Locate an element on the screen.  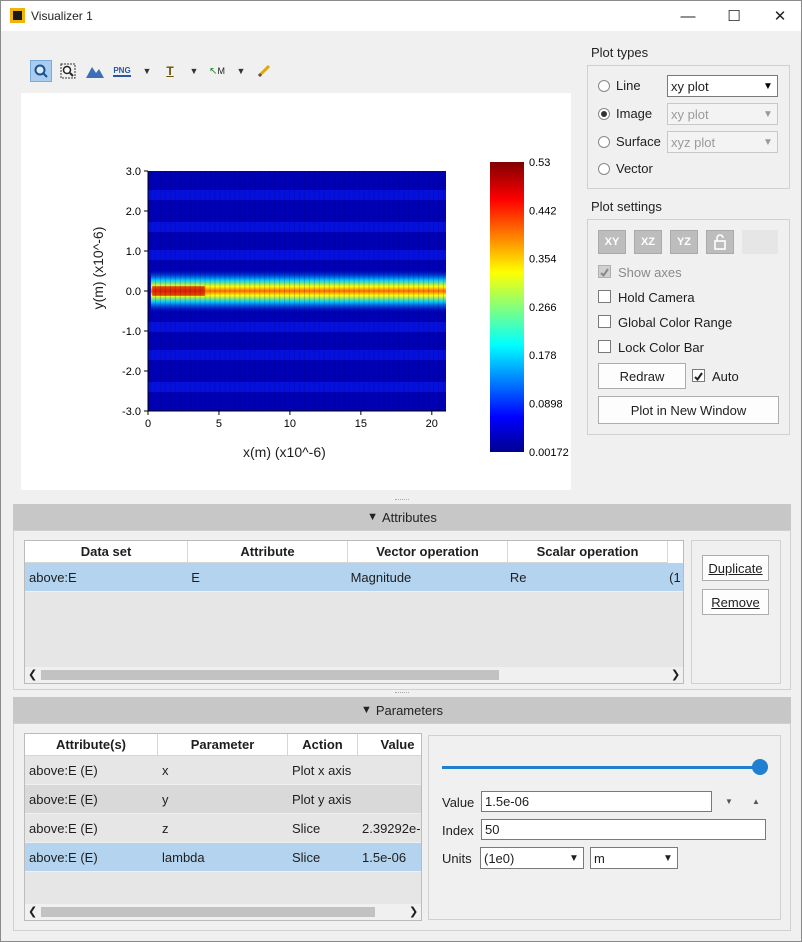
y-tick-label: -1.0 is located at coordinates (131, 332).